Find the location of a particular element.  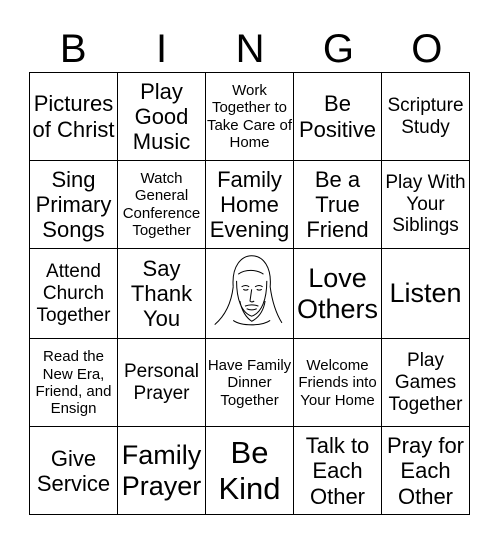

cell-text: Family Home Evening is located at coordinates (249, 204).